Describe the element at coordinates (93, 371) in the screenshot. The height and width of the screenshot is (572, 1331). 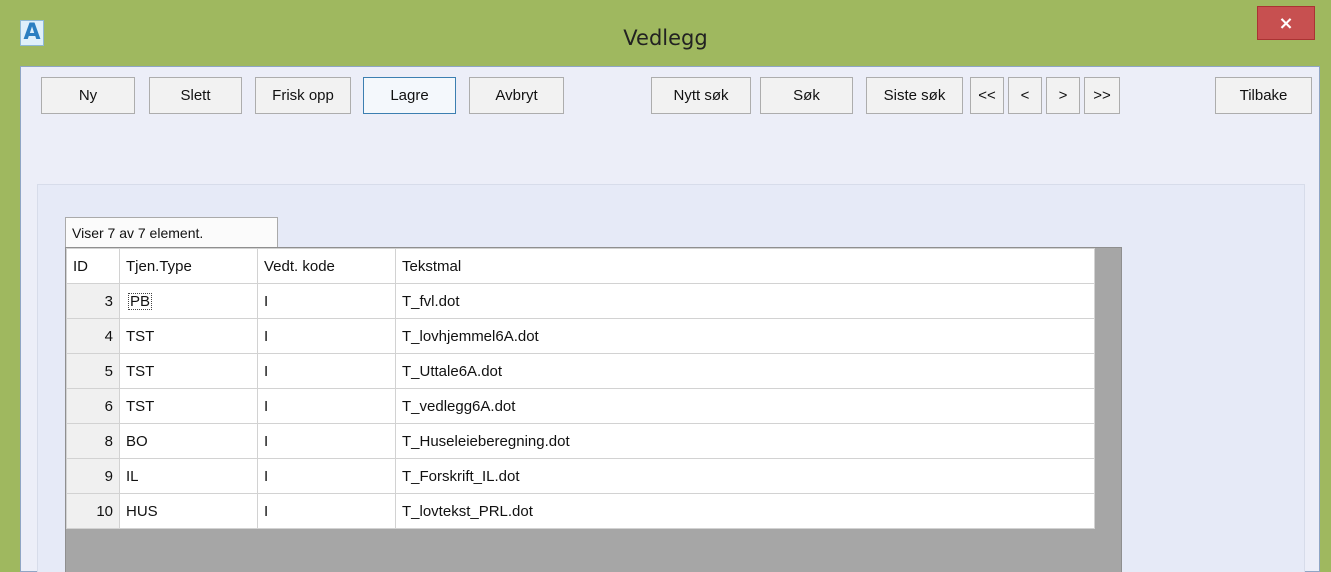
I see `cell-id: 5` at that location.